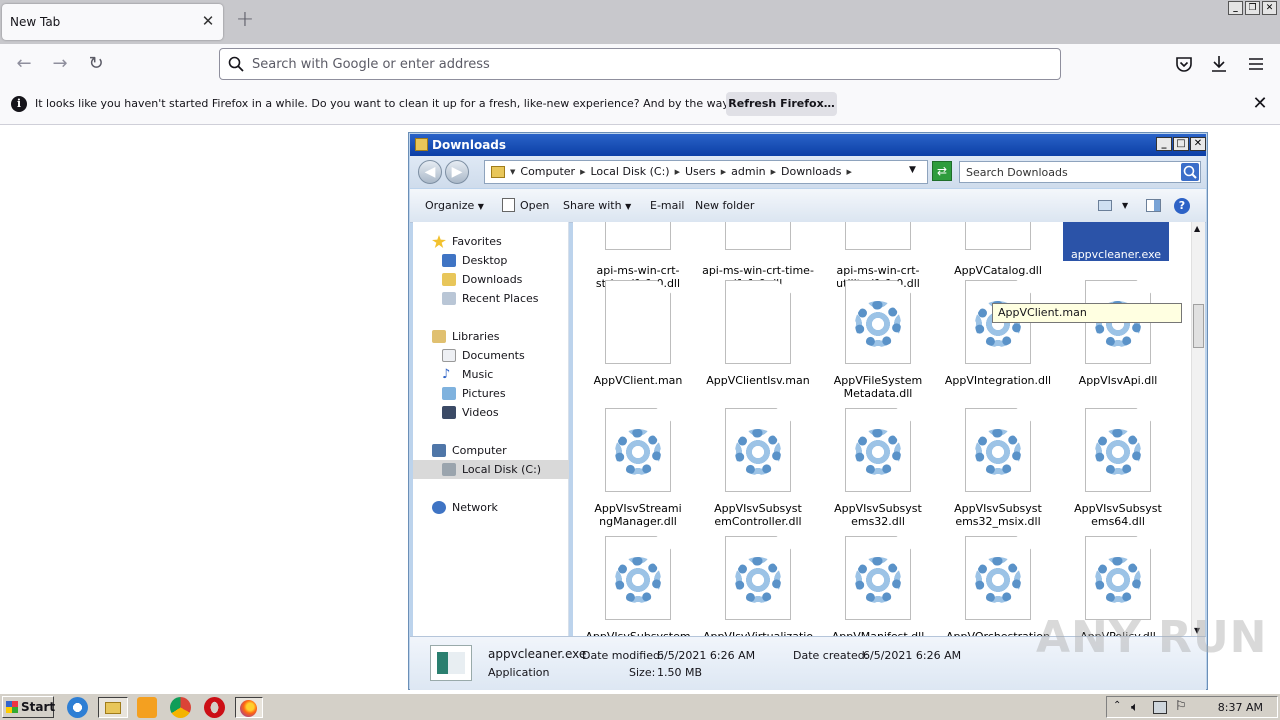  Describe the element at coordinates (96, 64) in the screenshot. I see `reload-icon: ↻` at that location.